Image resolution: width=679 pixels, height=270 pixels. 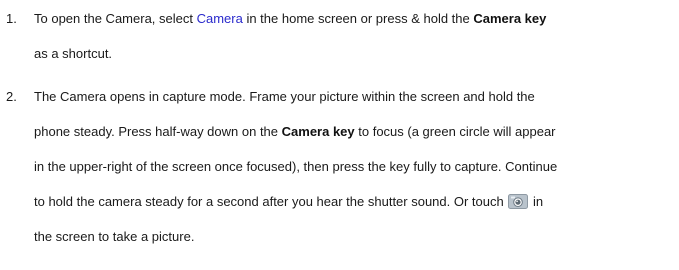 What do you see at coordinates (158, 131) in the screenshot?
I see `step-2-line-2-text-a: phone steady. Press half-way down on the` at bounding box center [158, 131].